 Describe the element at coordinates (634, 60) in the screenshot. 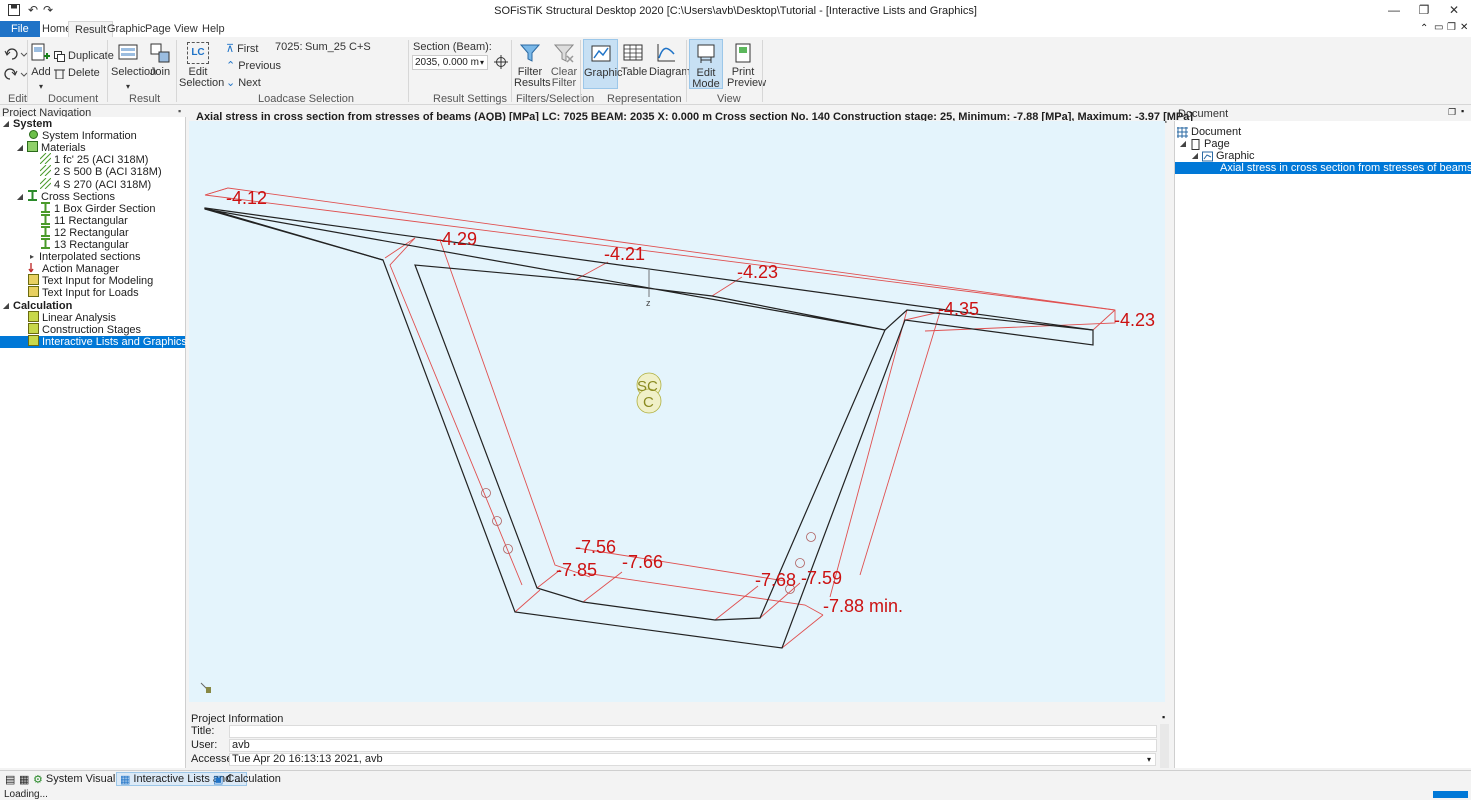

I see `table-button: Table` at that location.